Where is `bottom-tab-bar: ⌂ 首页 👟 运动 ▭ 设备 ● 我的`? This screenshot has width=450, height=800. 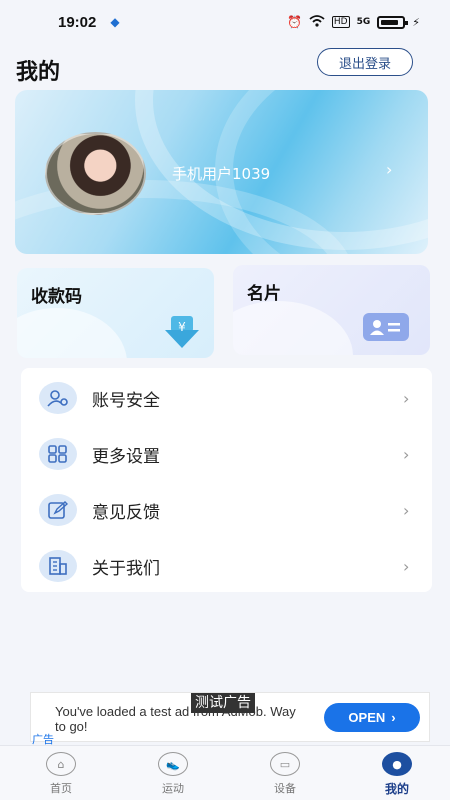 bottom-tab-bar: ⌂ 首页 👟 运动 ▭ 设备 ● 我的 is located at coordinates (225, 772).